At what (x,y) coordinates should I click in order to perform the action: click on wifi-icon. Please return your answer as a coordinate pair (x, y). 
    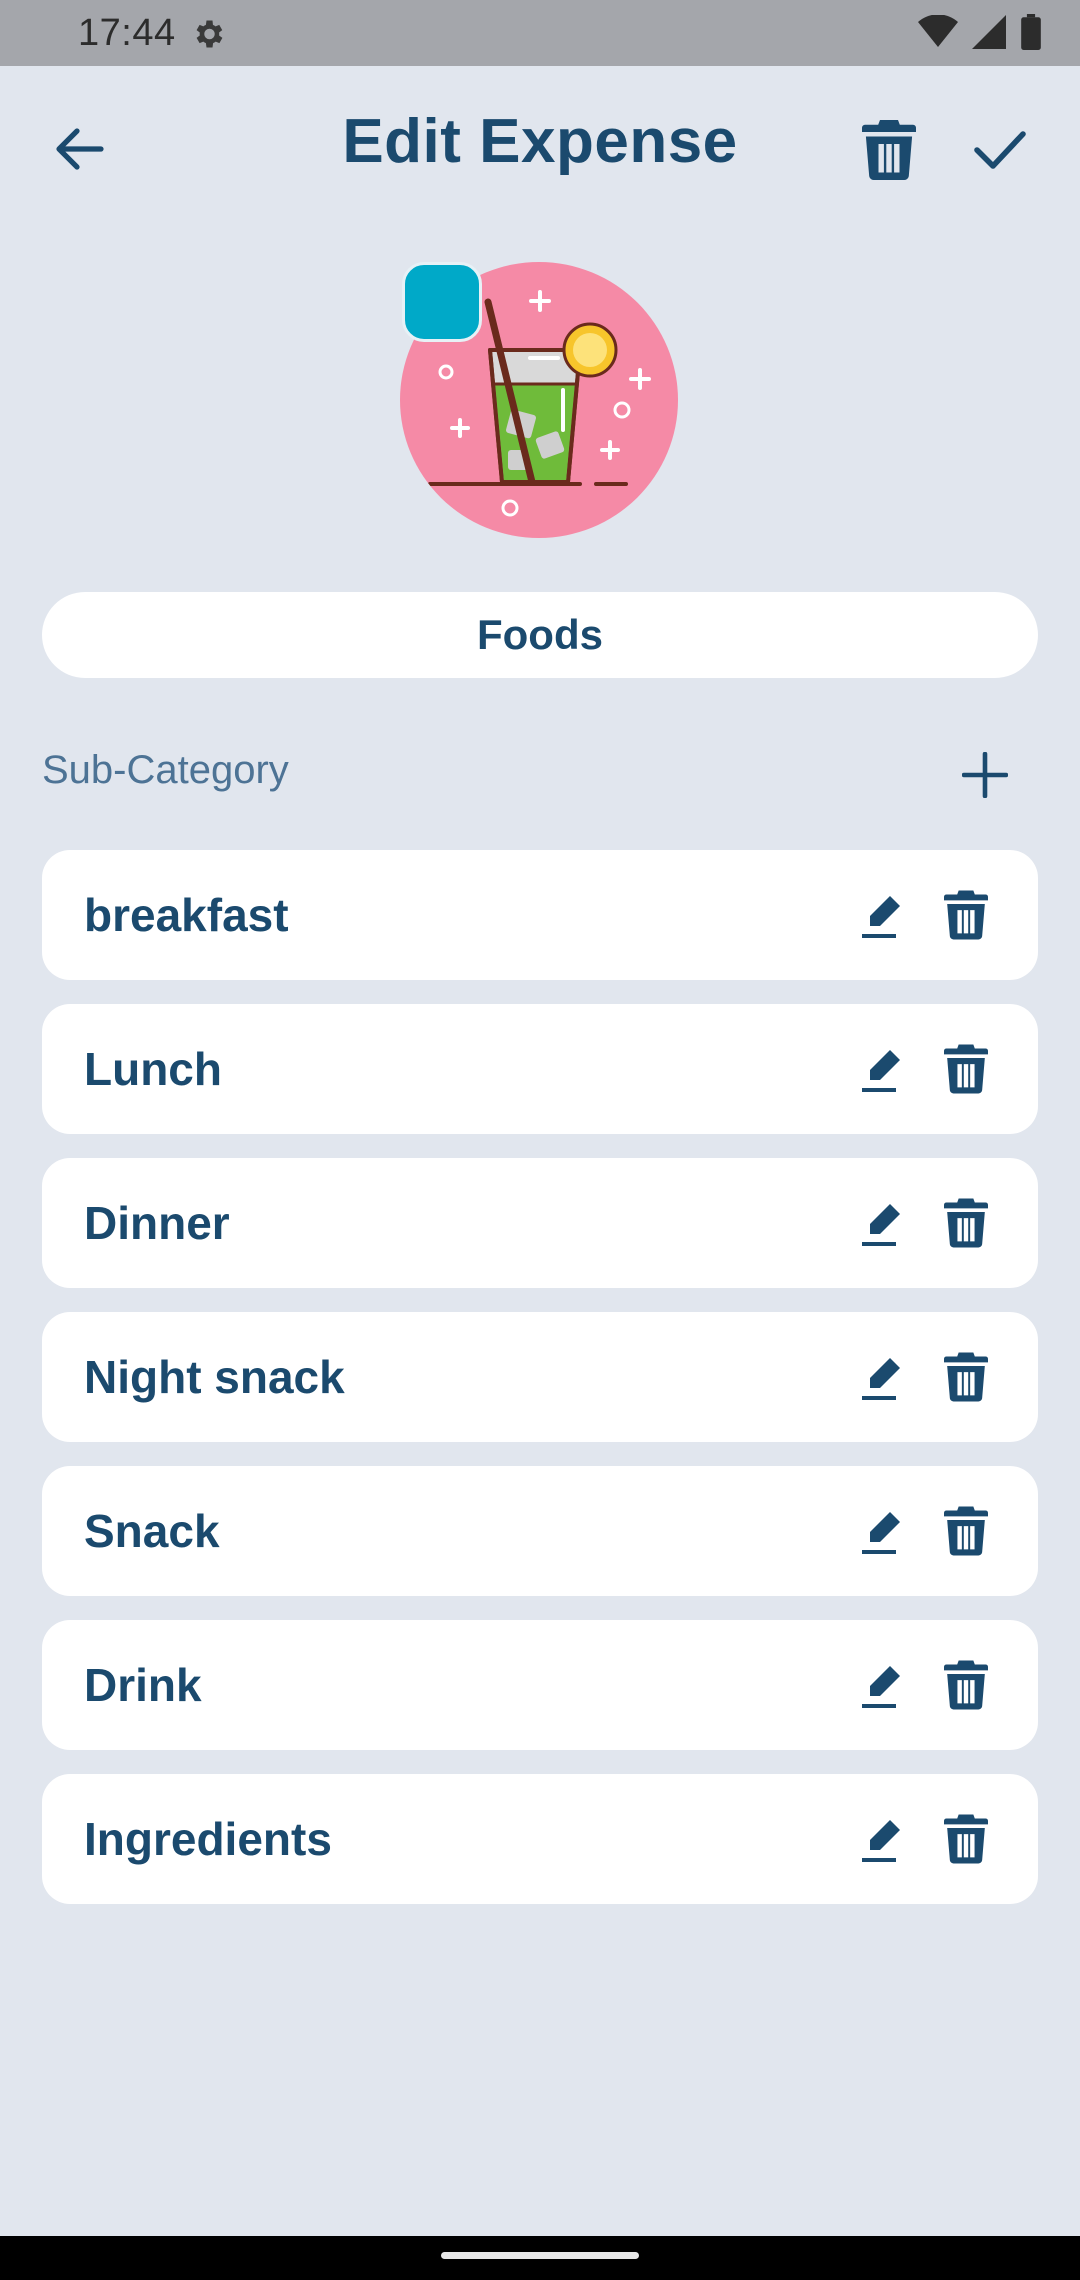
    Looking at the image, I should click on (938, 34).